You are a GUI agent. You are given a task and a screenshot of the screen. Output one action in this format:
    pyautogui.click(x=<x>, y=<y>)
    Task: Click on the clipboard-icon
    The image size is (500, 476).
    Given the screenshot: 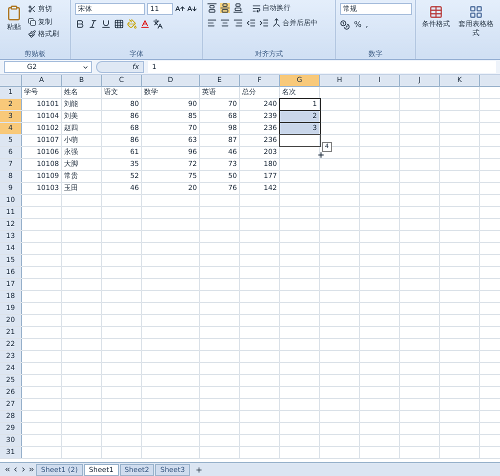 What is the action you would take?
    pyautogui.click(x=14, y=13)
    